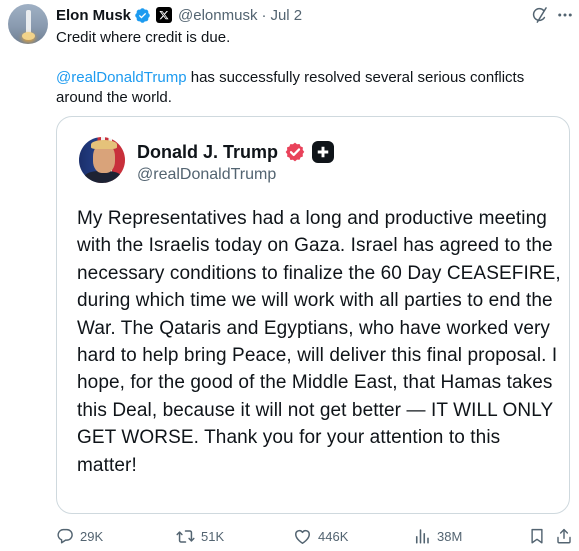  What do you see at coordinates (565, 15) in the screenshot?
I see `more-icon` at bounding box center [565, 15].